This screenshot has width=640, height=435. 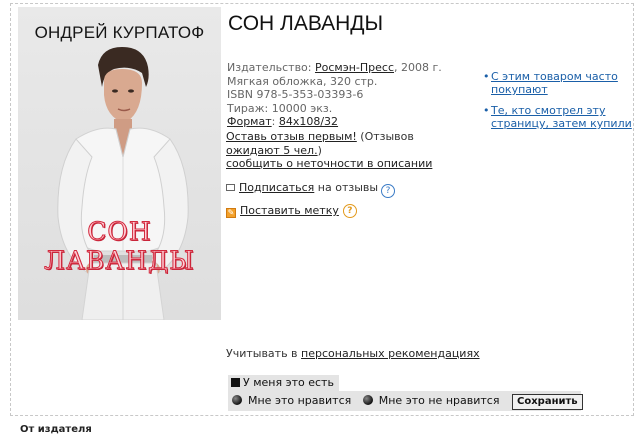 I want to click on subscribe-row: Подписаться на отзывы?, so click(x=311, y=189).